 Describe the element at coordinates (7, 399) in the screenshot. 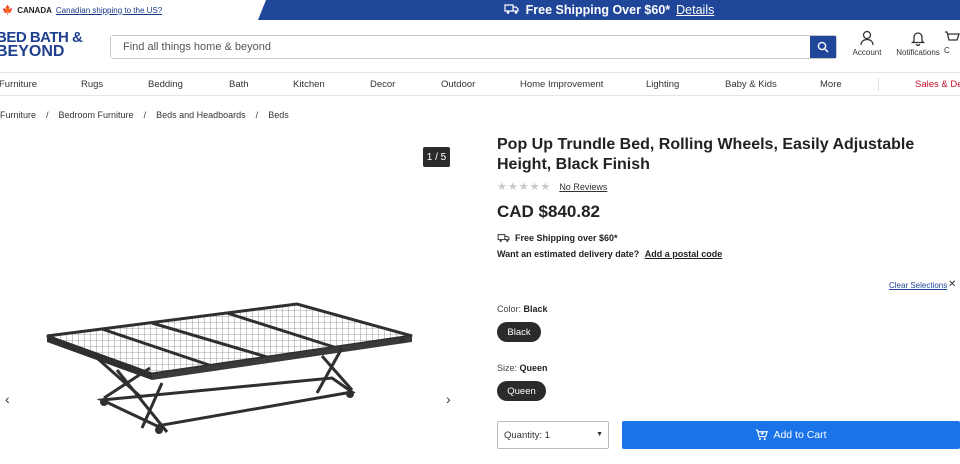

I see `prev-image-arrow-icon: ‹` at that location.